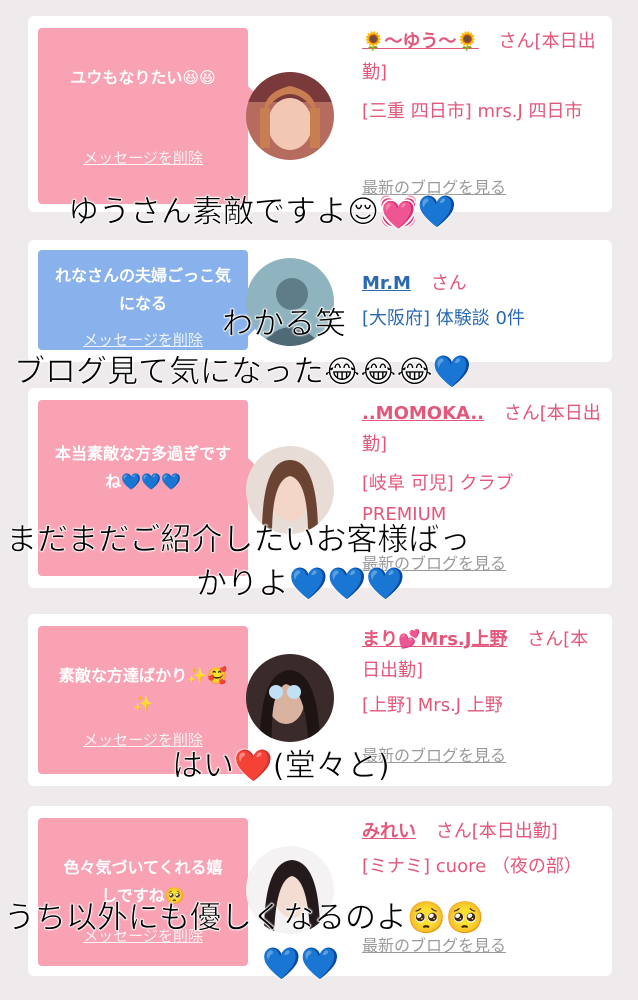  What do you see at coordinates (386, 283) in the screenshot?
I see `user-name-link: Mr.M` at bounding box center [386, 283].